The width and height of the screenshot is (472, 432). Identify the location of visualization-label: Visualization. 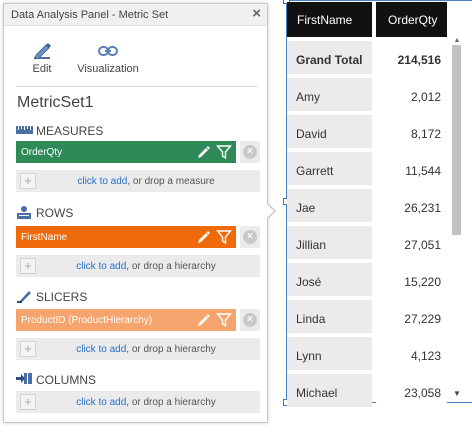
(108, 69).